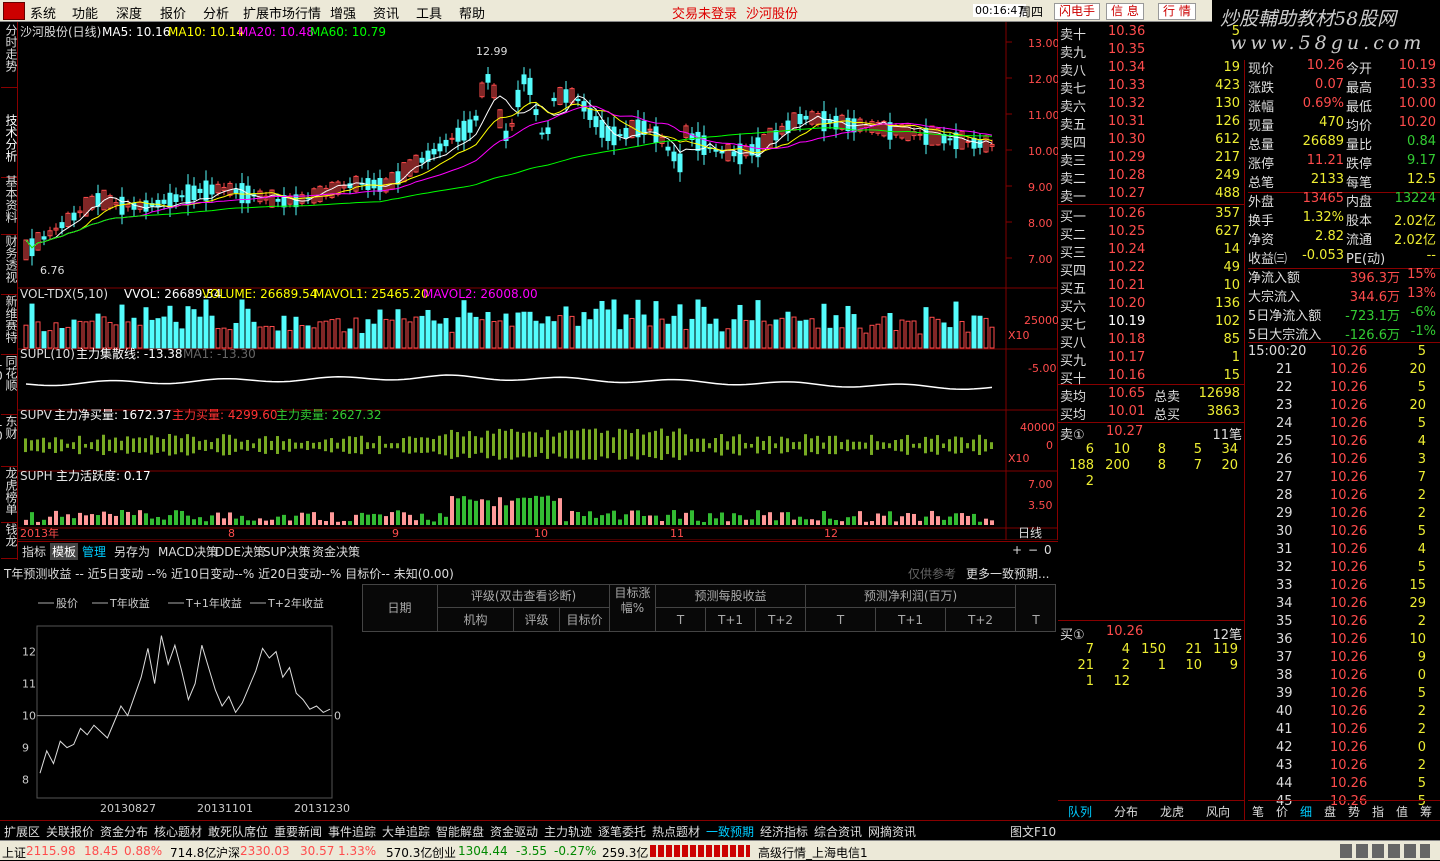 This screenshot has height=861, width=1440. I want to click on bottom-tab: 主力轨迹, so click(568, 831).